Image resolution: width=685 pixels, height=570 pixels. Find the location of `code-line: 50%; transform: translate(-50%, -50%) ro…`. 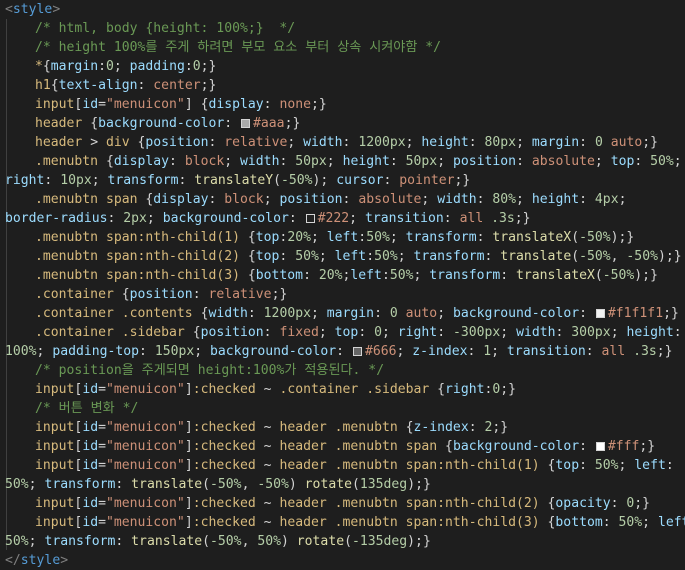

code-line: 50%; transform: translate(-50%, -50%) ro… is located at coordinates (345, 484).